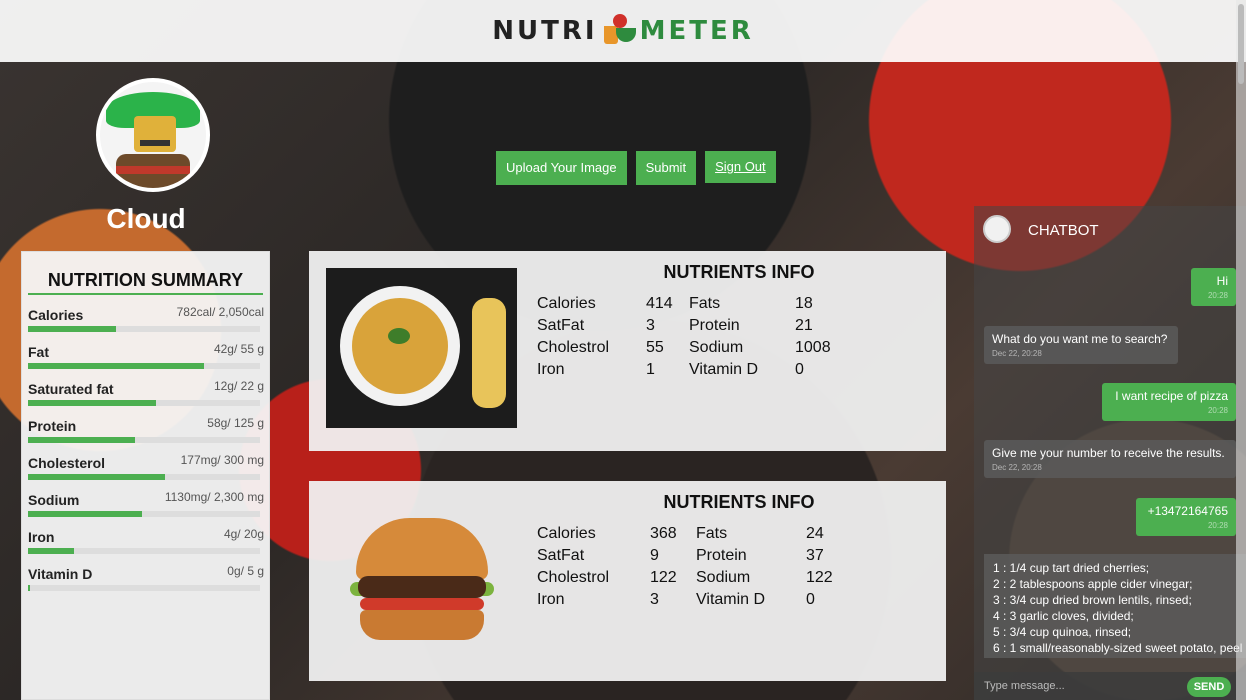 The height and width of the screenshot is (700, 1246). Describe the element at coordinates (52, 426) in the screenshot. I see `summary-label: Protein` at that location.